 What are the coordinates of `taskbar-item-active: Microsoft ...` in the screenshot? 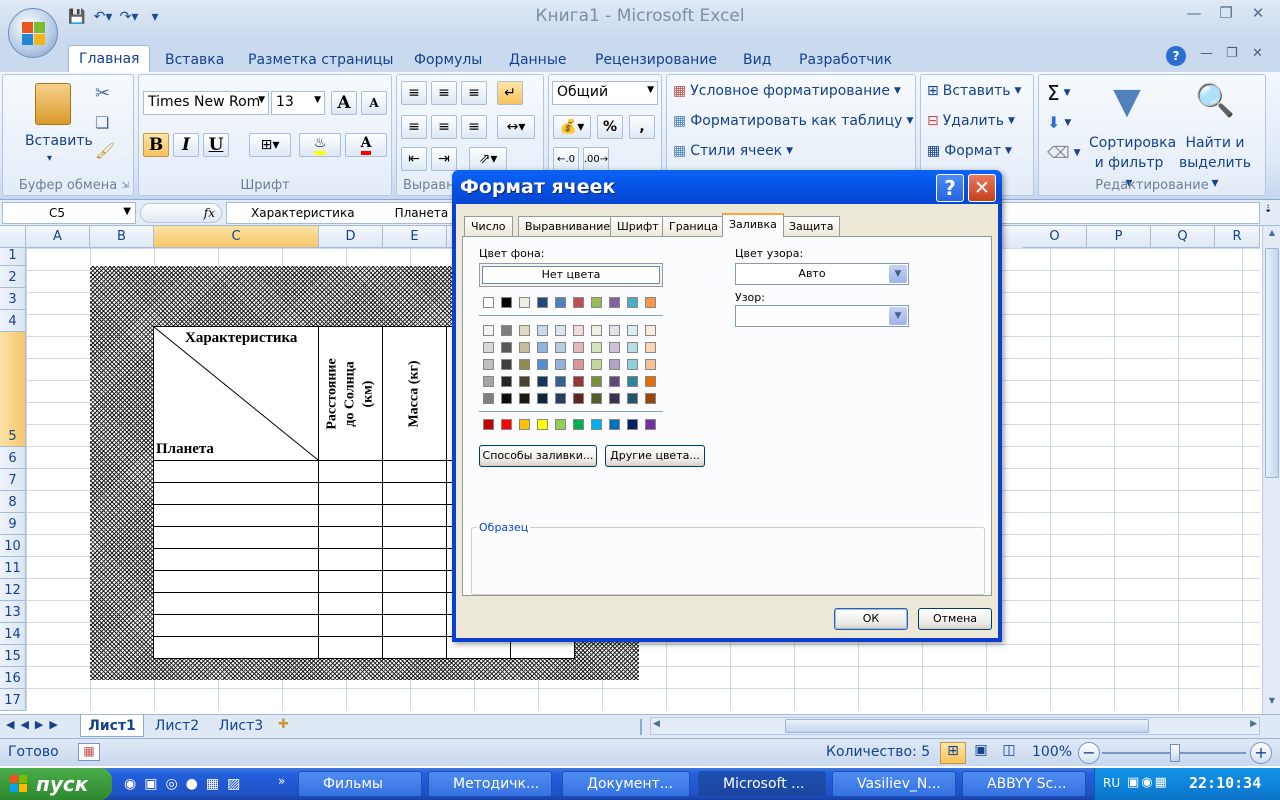 It's located at (762, 784).